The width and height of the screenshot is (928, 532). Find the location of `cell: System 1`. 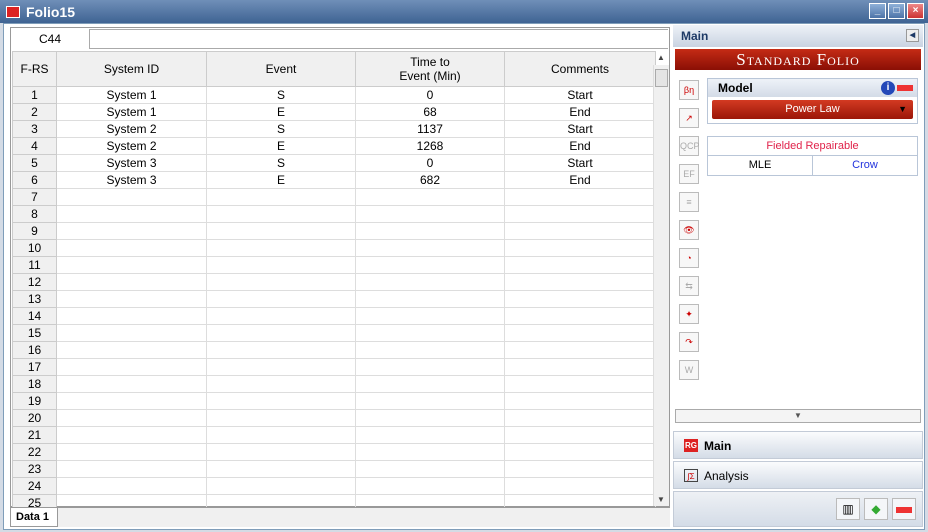

cell: System 1 is located at coordinates (131, 112).